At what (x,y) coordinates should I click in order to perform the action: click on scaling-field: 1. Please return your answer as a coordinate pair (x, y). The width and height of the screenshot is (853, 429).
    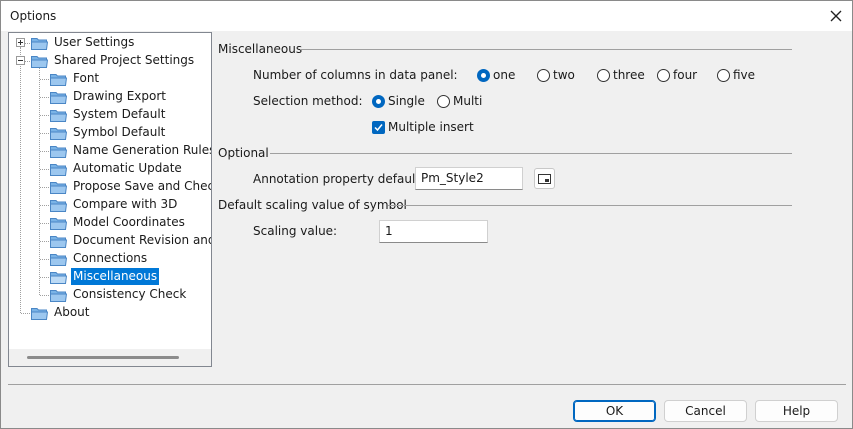
    Looking at the image, I should click on (433, 231).